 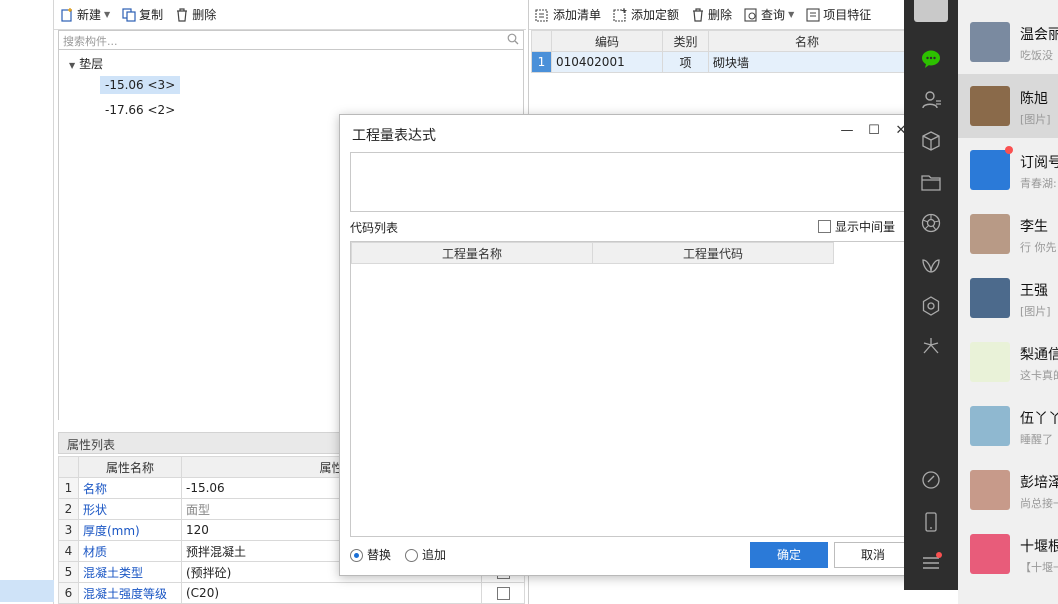 I want to click on unread-dot, so click(x=1009, y=150).